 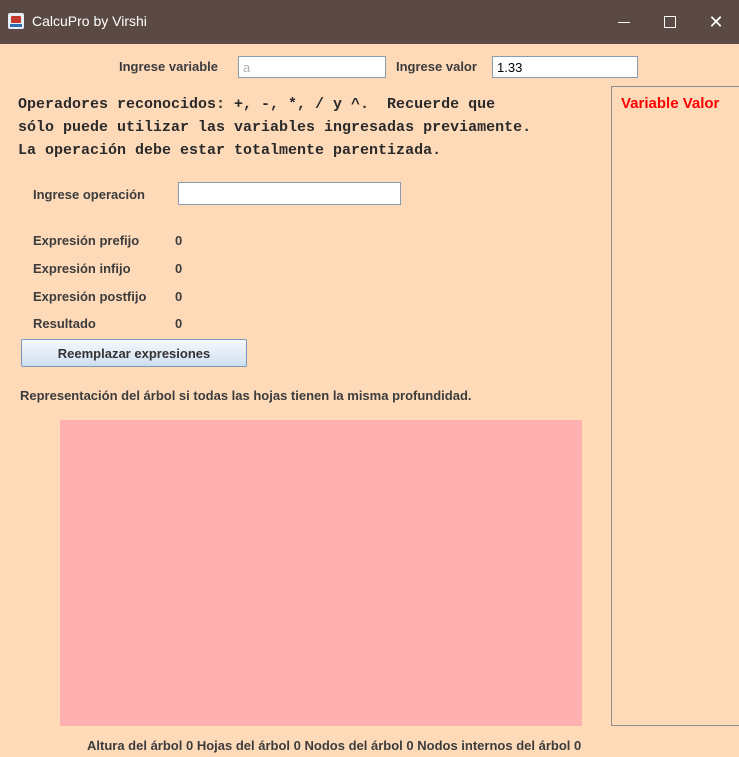 What do you see at coordinates (179, 323) in the screenshot?
I see `result-value: 0` at bounding box center [179, 323].